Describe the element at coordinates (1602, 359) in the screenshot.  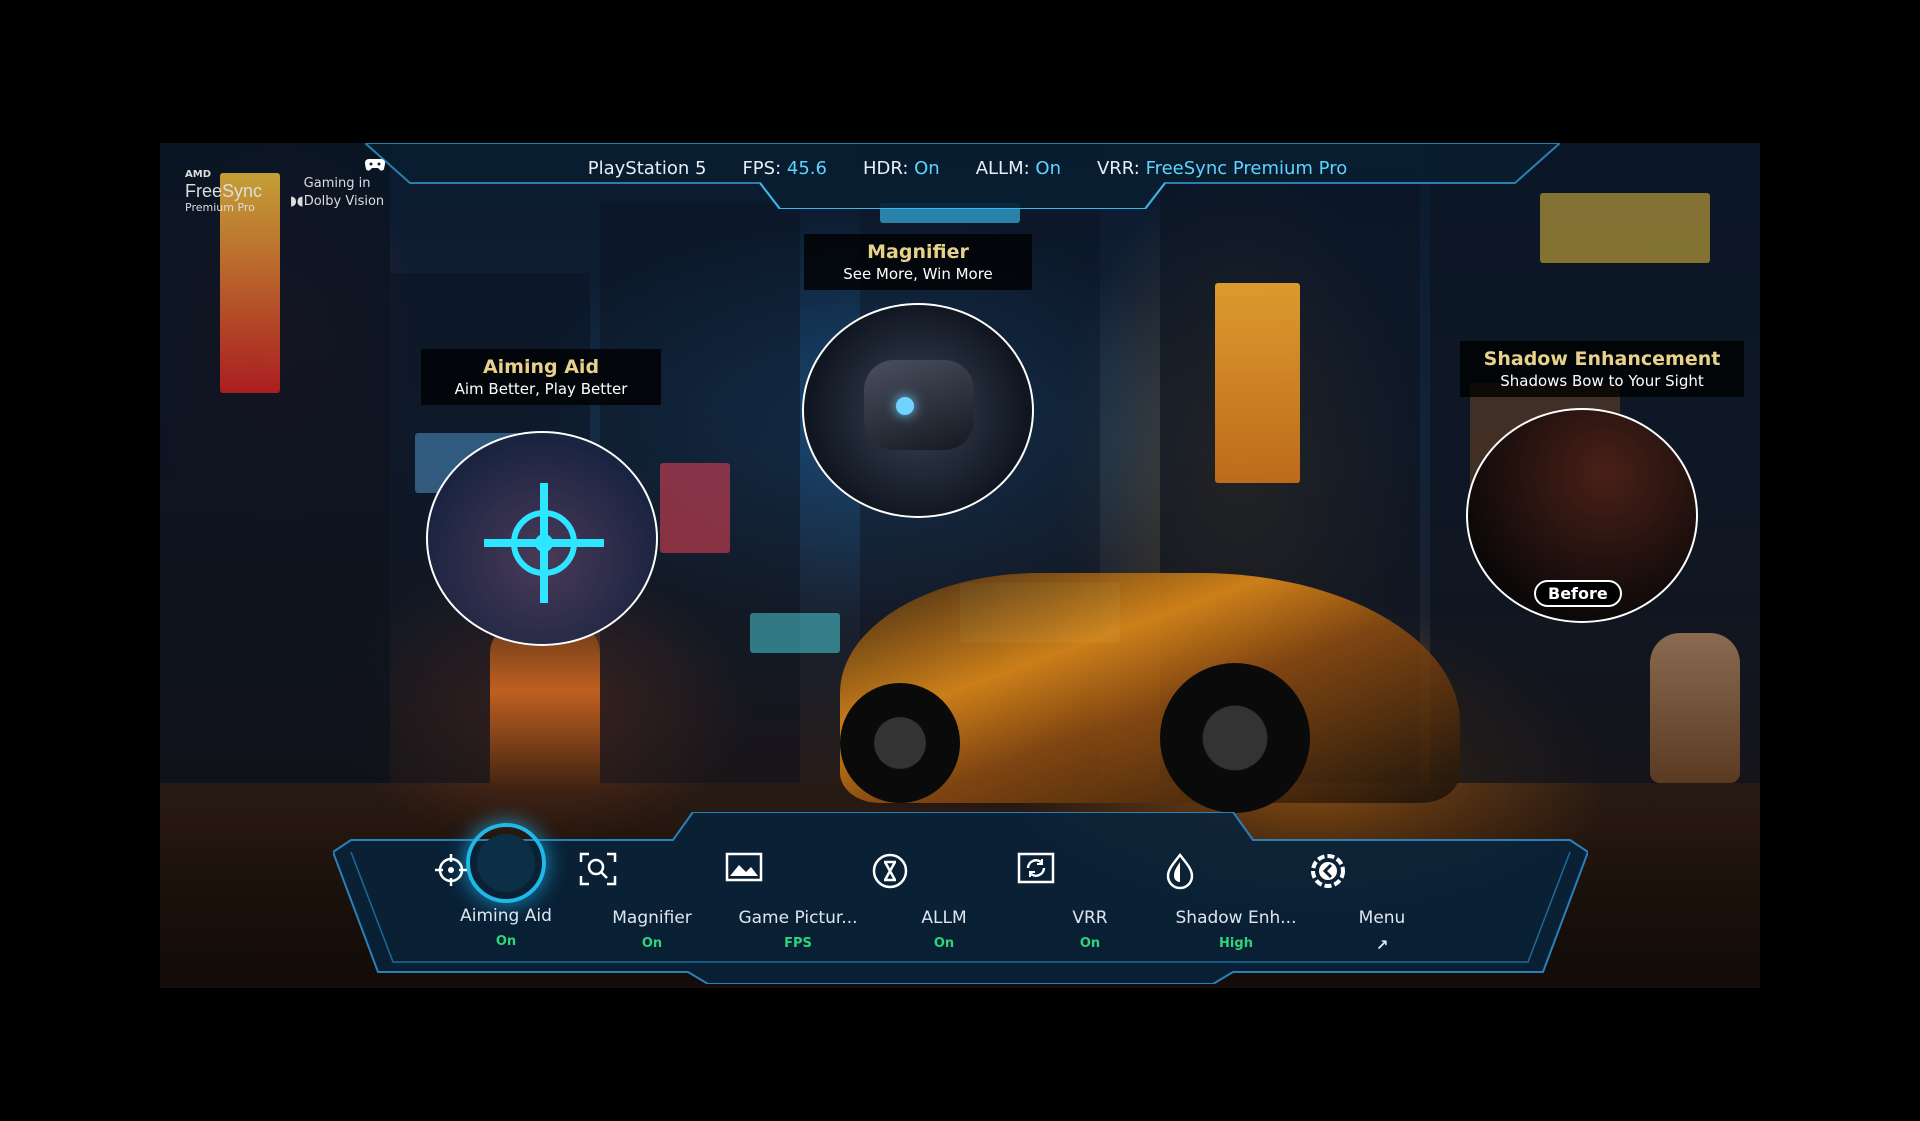
I see `shadow-enhancement-title: Shadow Enhancement` at that location.